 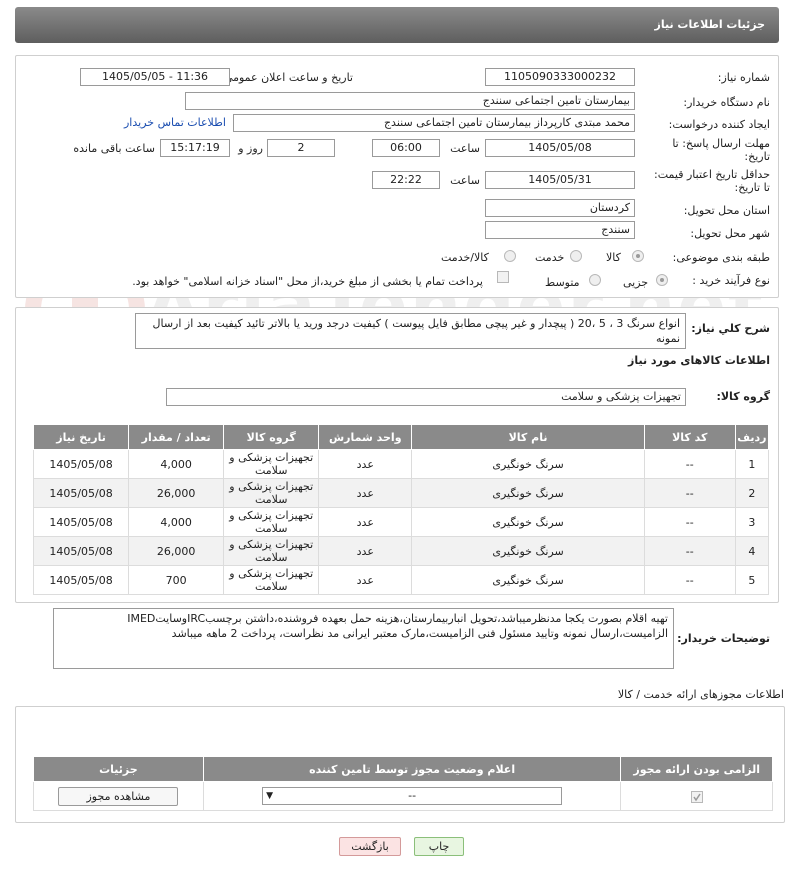 What do you see at coordinates (726, 102) in the screenshot?
I see `buyer-label: نام دستگاه خریدار:` at bounding box center [726, 102].